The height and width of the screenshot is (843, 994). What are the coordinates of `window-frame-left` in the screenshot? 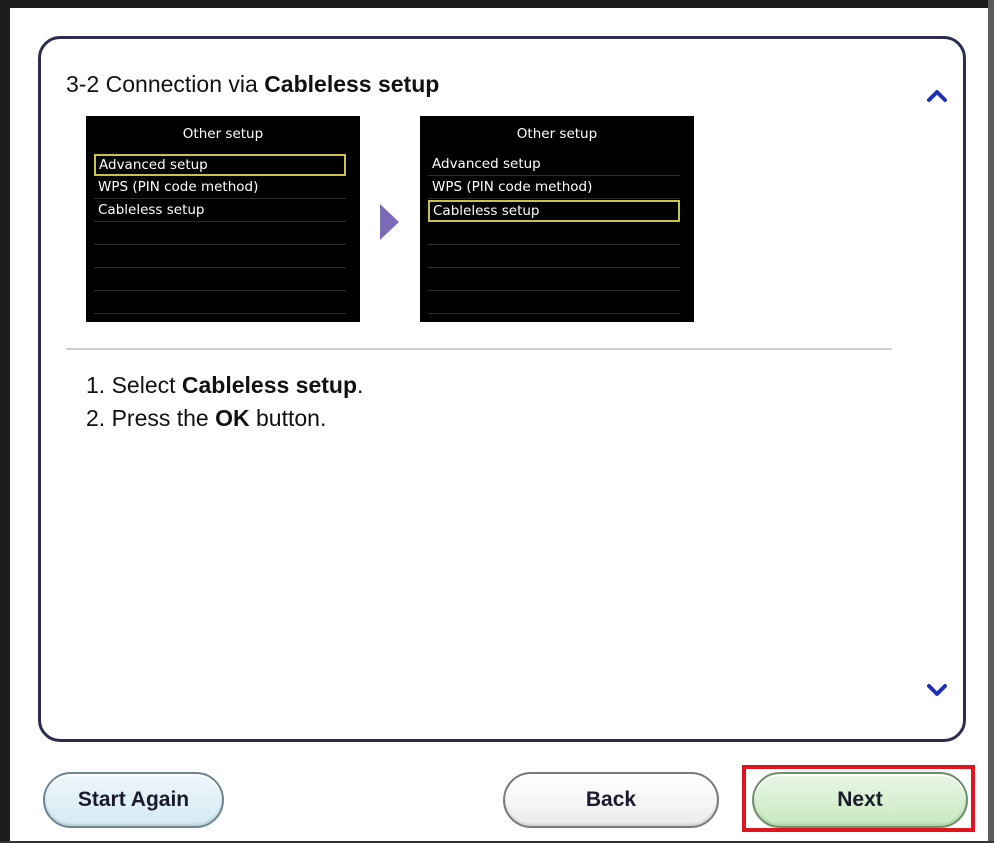 It's located at (5, 421).